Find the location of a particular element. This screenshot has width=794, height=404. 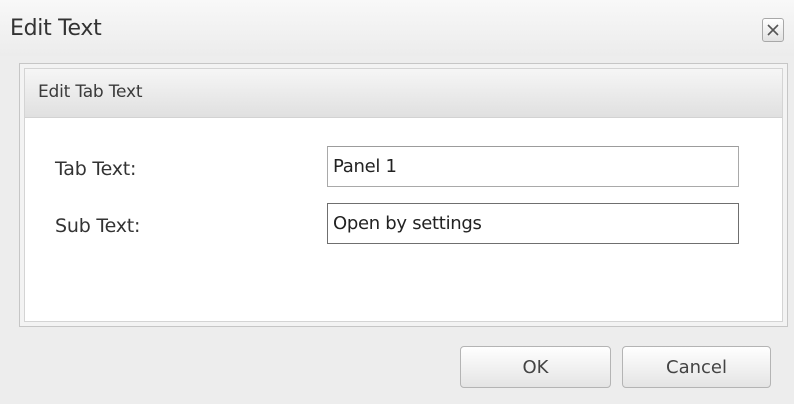

tab-text-input is located at coordinates (533, 166).